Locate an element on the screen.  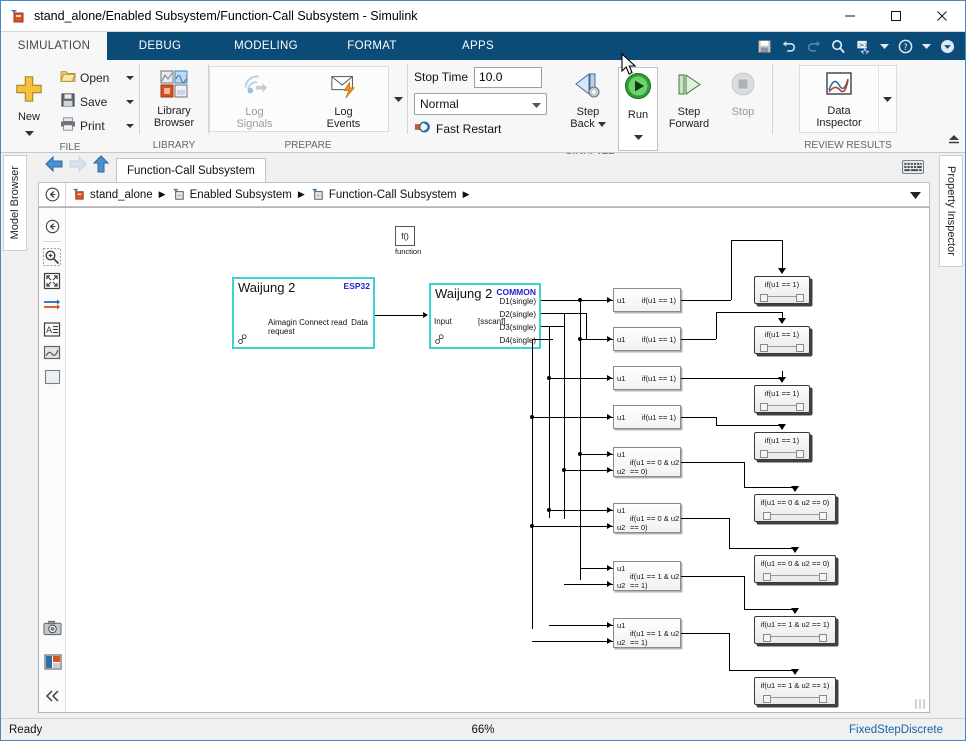
redo-icon is located at coordinates (814, 46).